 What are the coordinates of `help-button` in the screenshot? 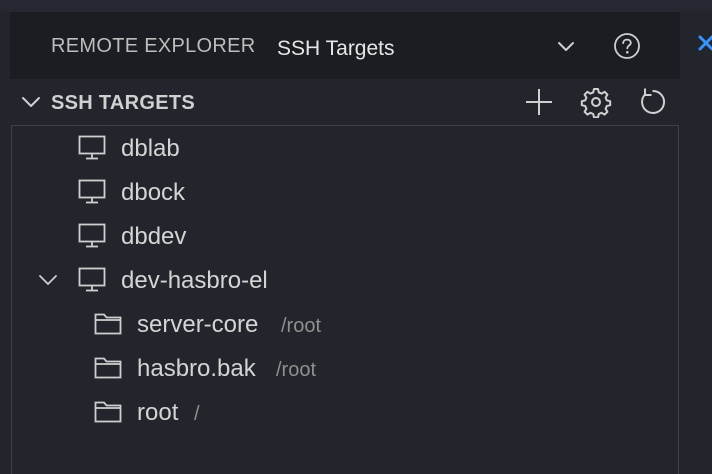 It's located at (627, 46).